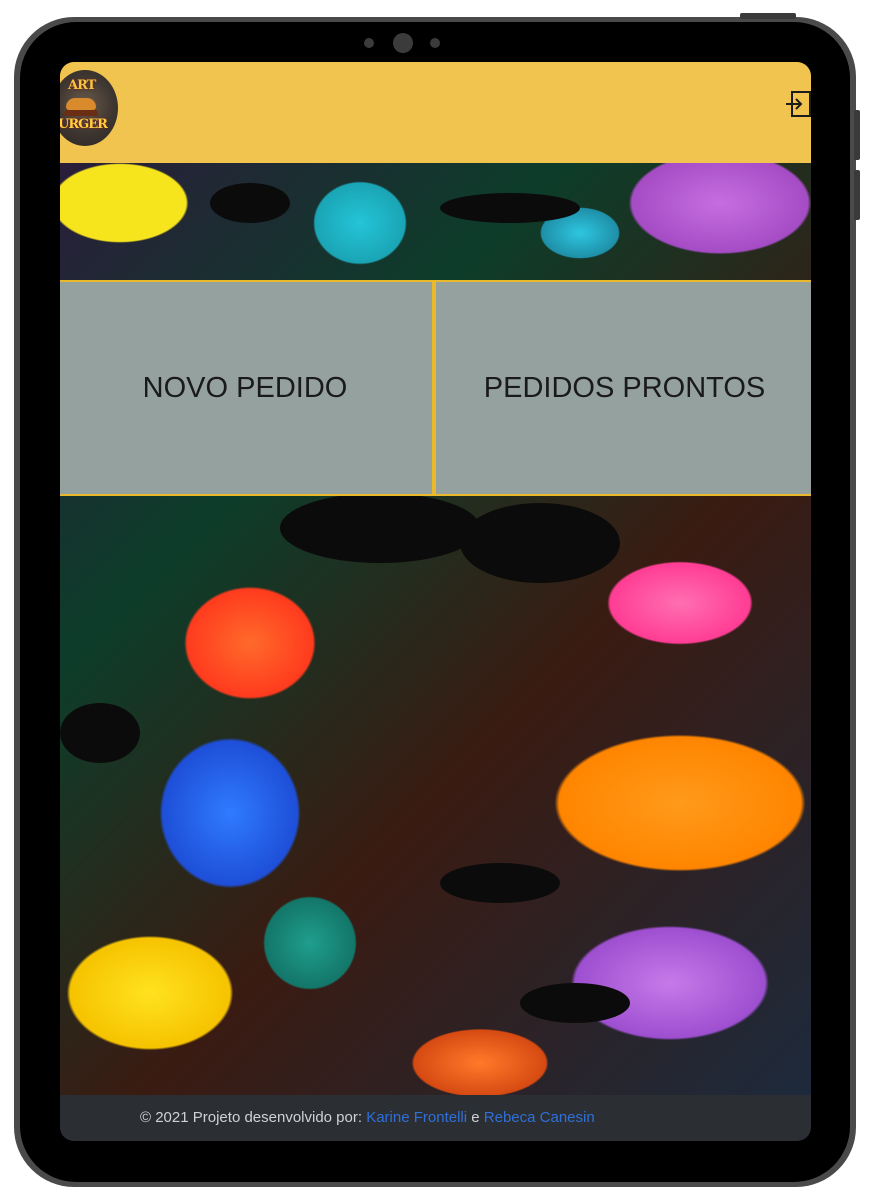  I want to click on logo-text-top: ART, so click(82, 85).